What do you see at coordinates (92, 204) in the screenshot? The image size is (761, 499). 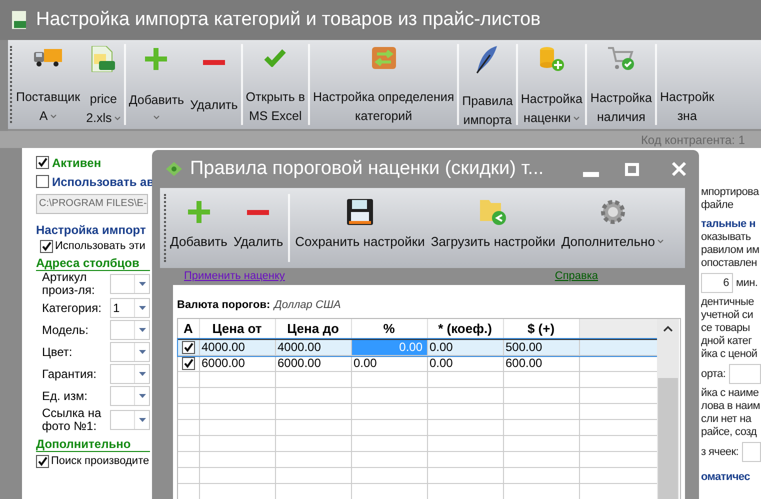 I see `path-field: C:\PROGRAM FILES\E-` at bounding box center [92, 204].